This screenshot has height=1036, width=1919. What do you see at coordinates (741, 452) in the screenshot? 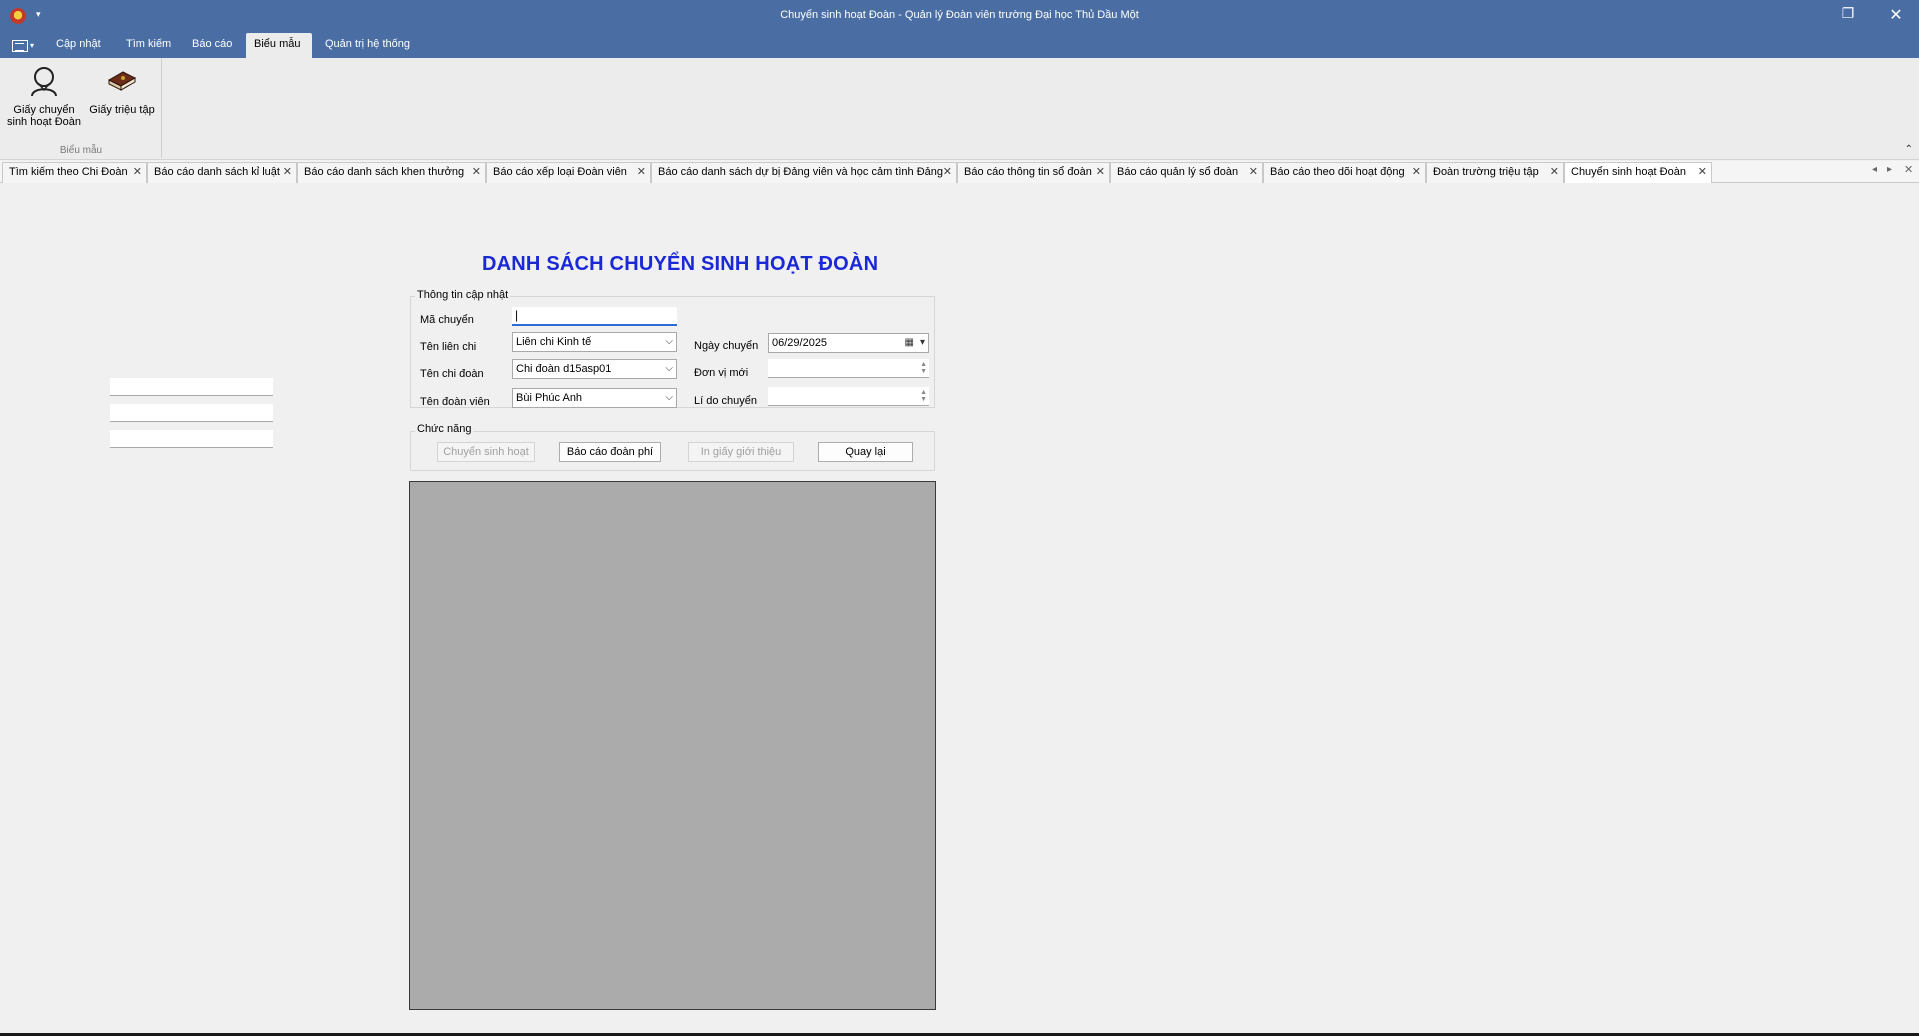
I see `in-giay-gioi-thieu-button: In giấy giới thiệu` at bounding box center [741, 452].